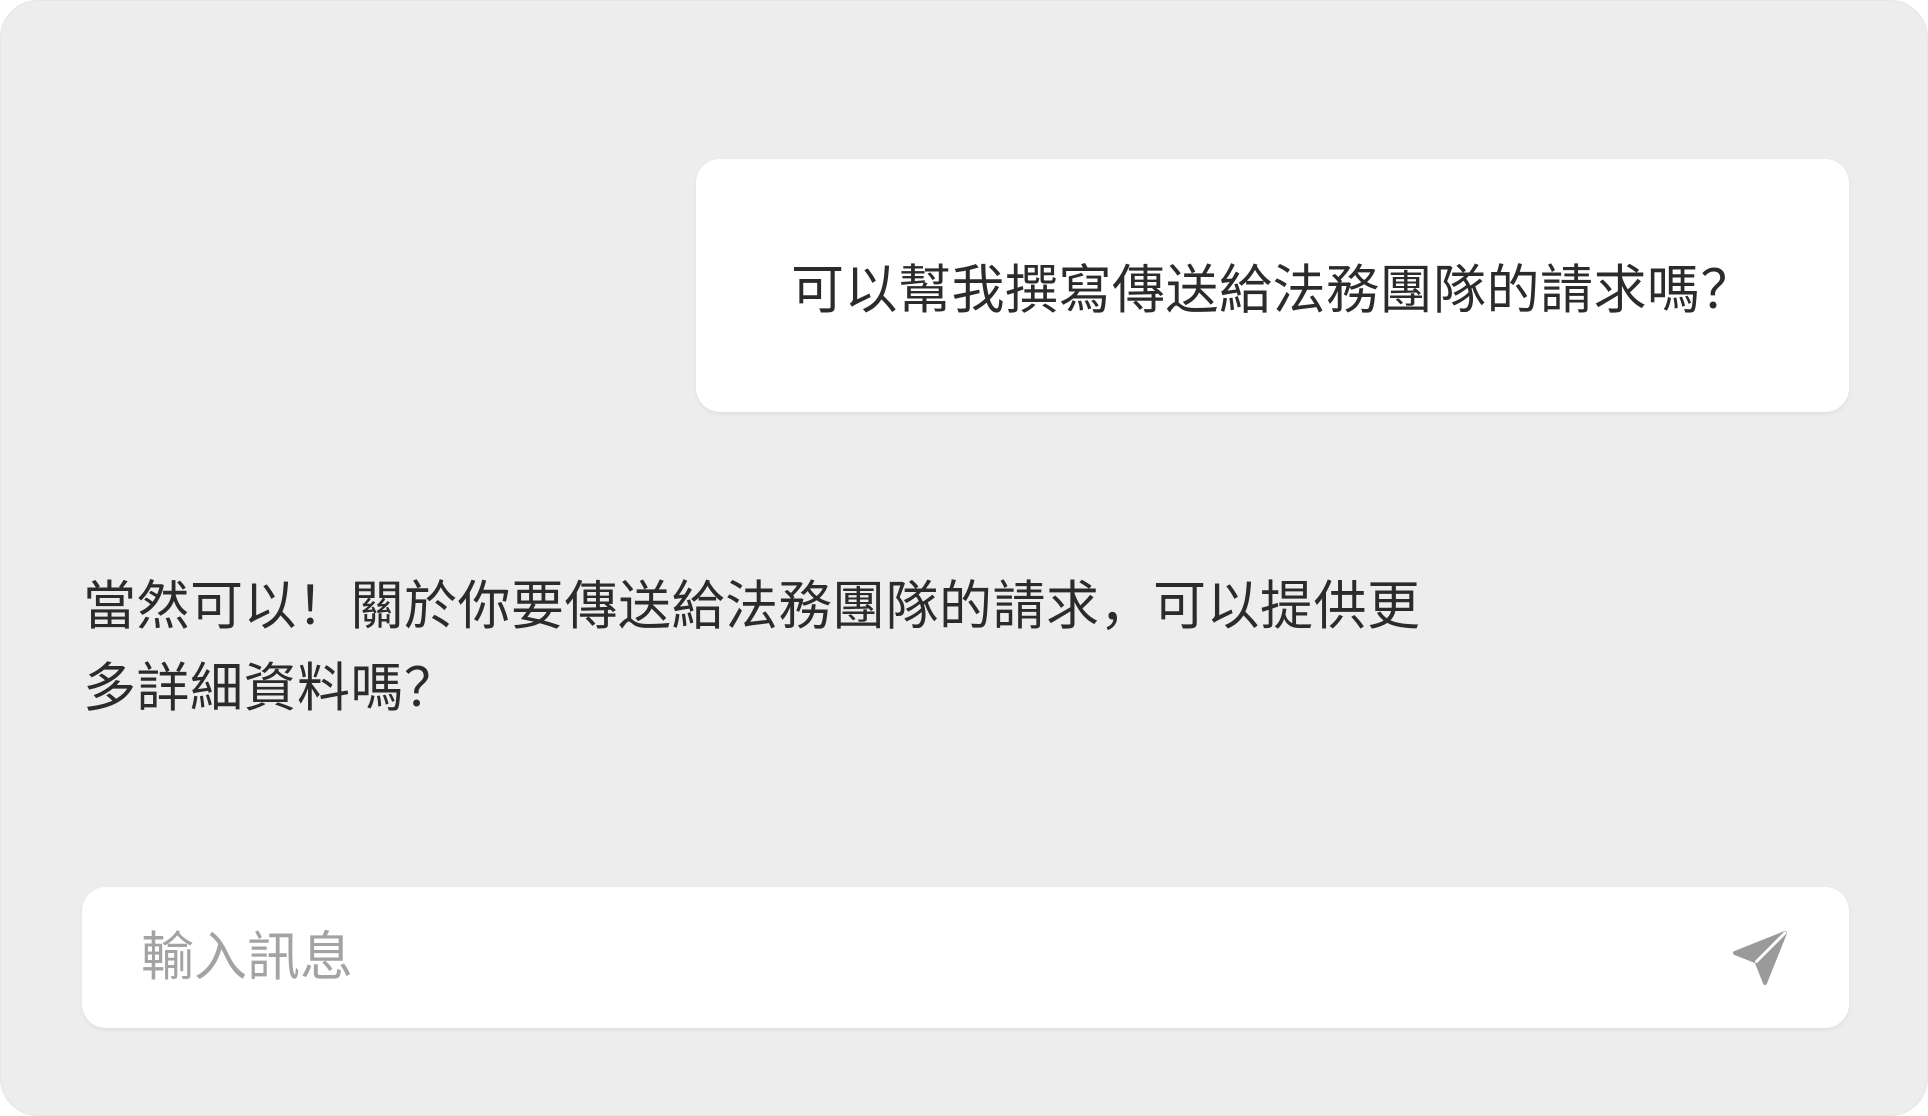  What do you see at coordinates (1272, 290) in the screenshot?
I see `user-message-text: 可以幫我撰寫傳送給法務團隊的請求嗎？` at bounding box center [1272, 290].